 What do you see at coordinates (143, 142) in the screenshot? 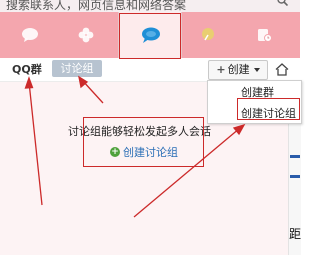
I see `annotation-box-create-link` at bounding box center [143, 142].